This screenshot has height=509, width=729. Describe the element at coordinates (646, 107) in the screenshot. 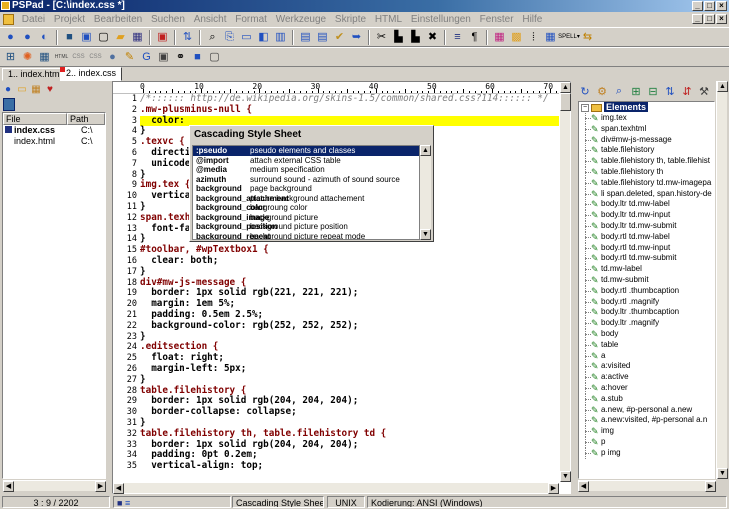

I see `tree-root: − Elements` at that location.